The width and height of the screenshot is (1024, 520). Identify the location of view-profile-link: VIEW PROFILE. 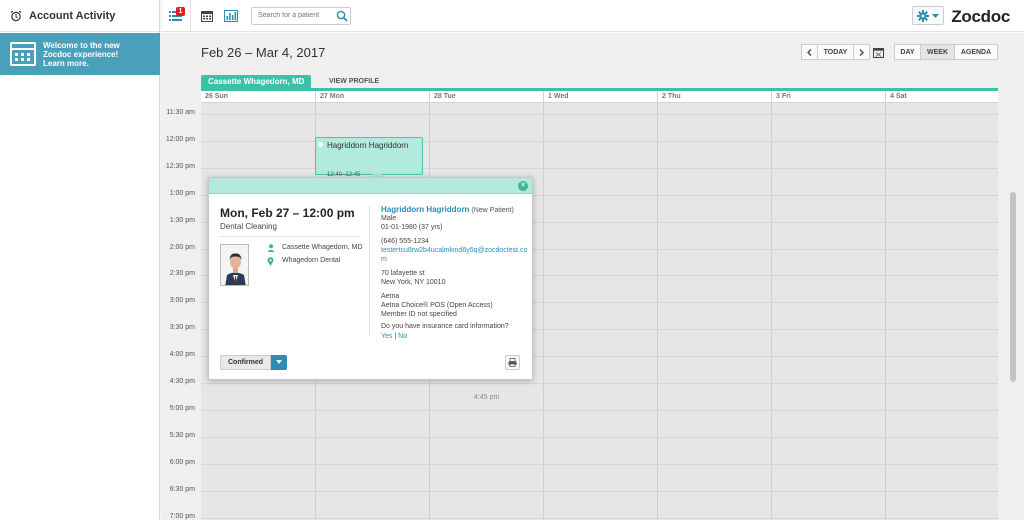
(354, 81).